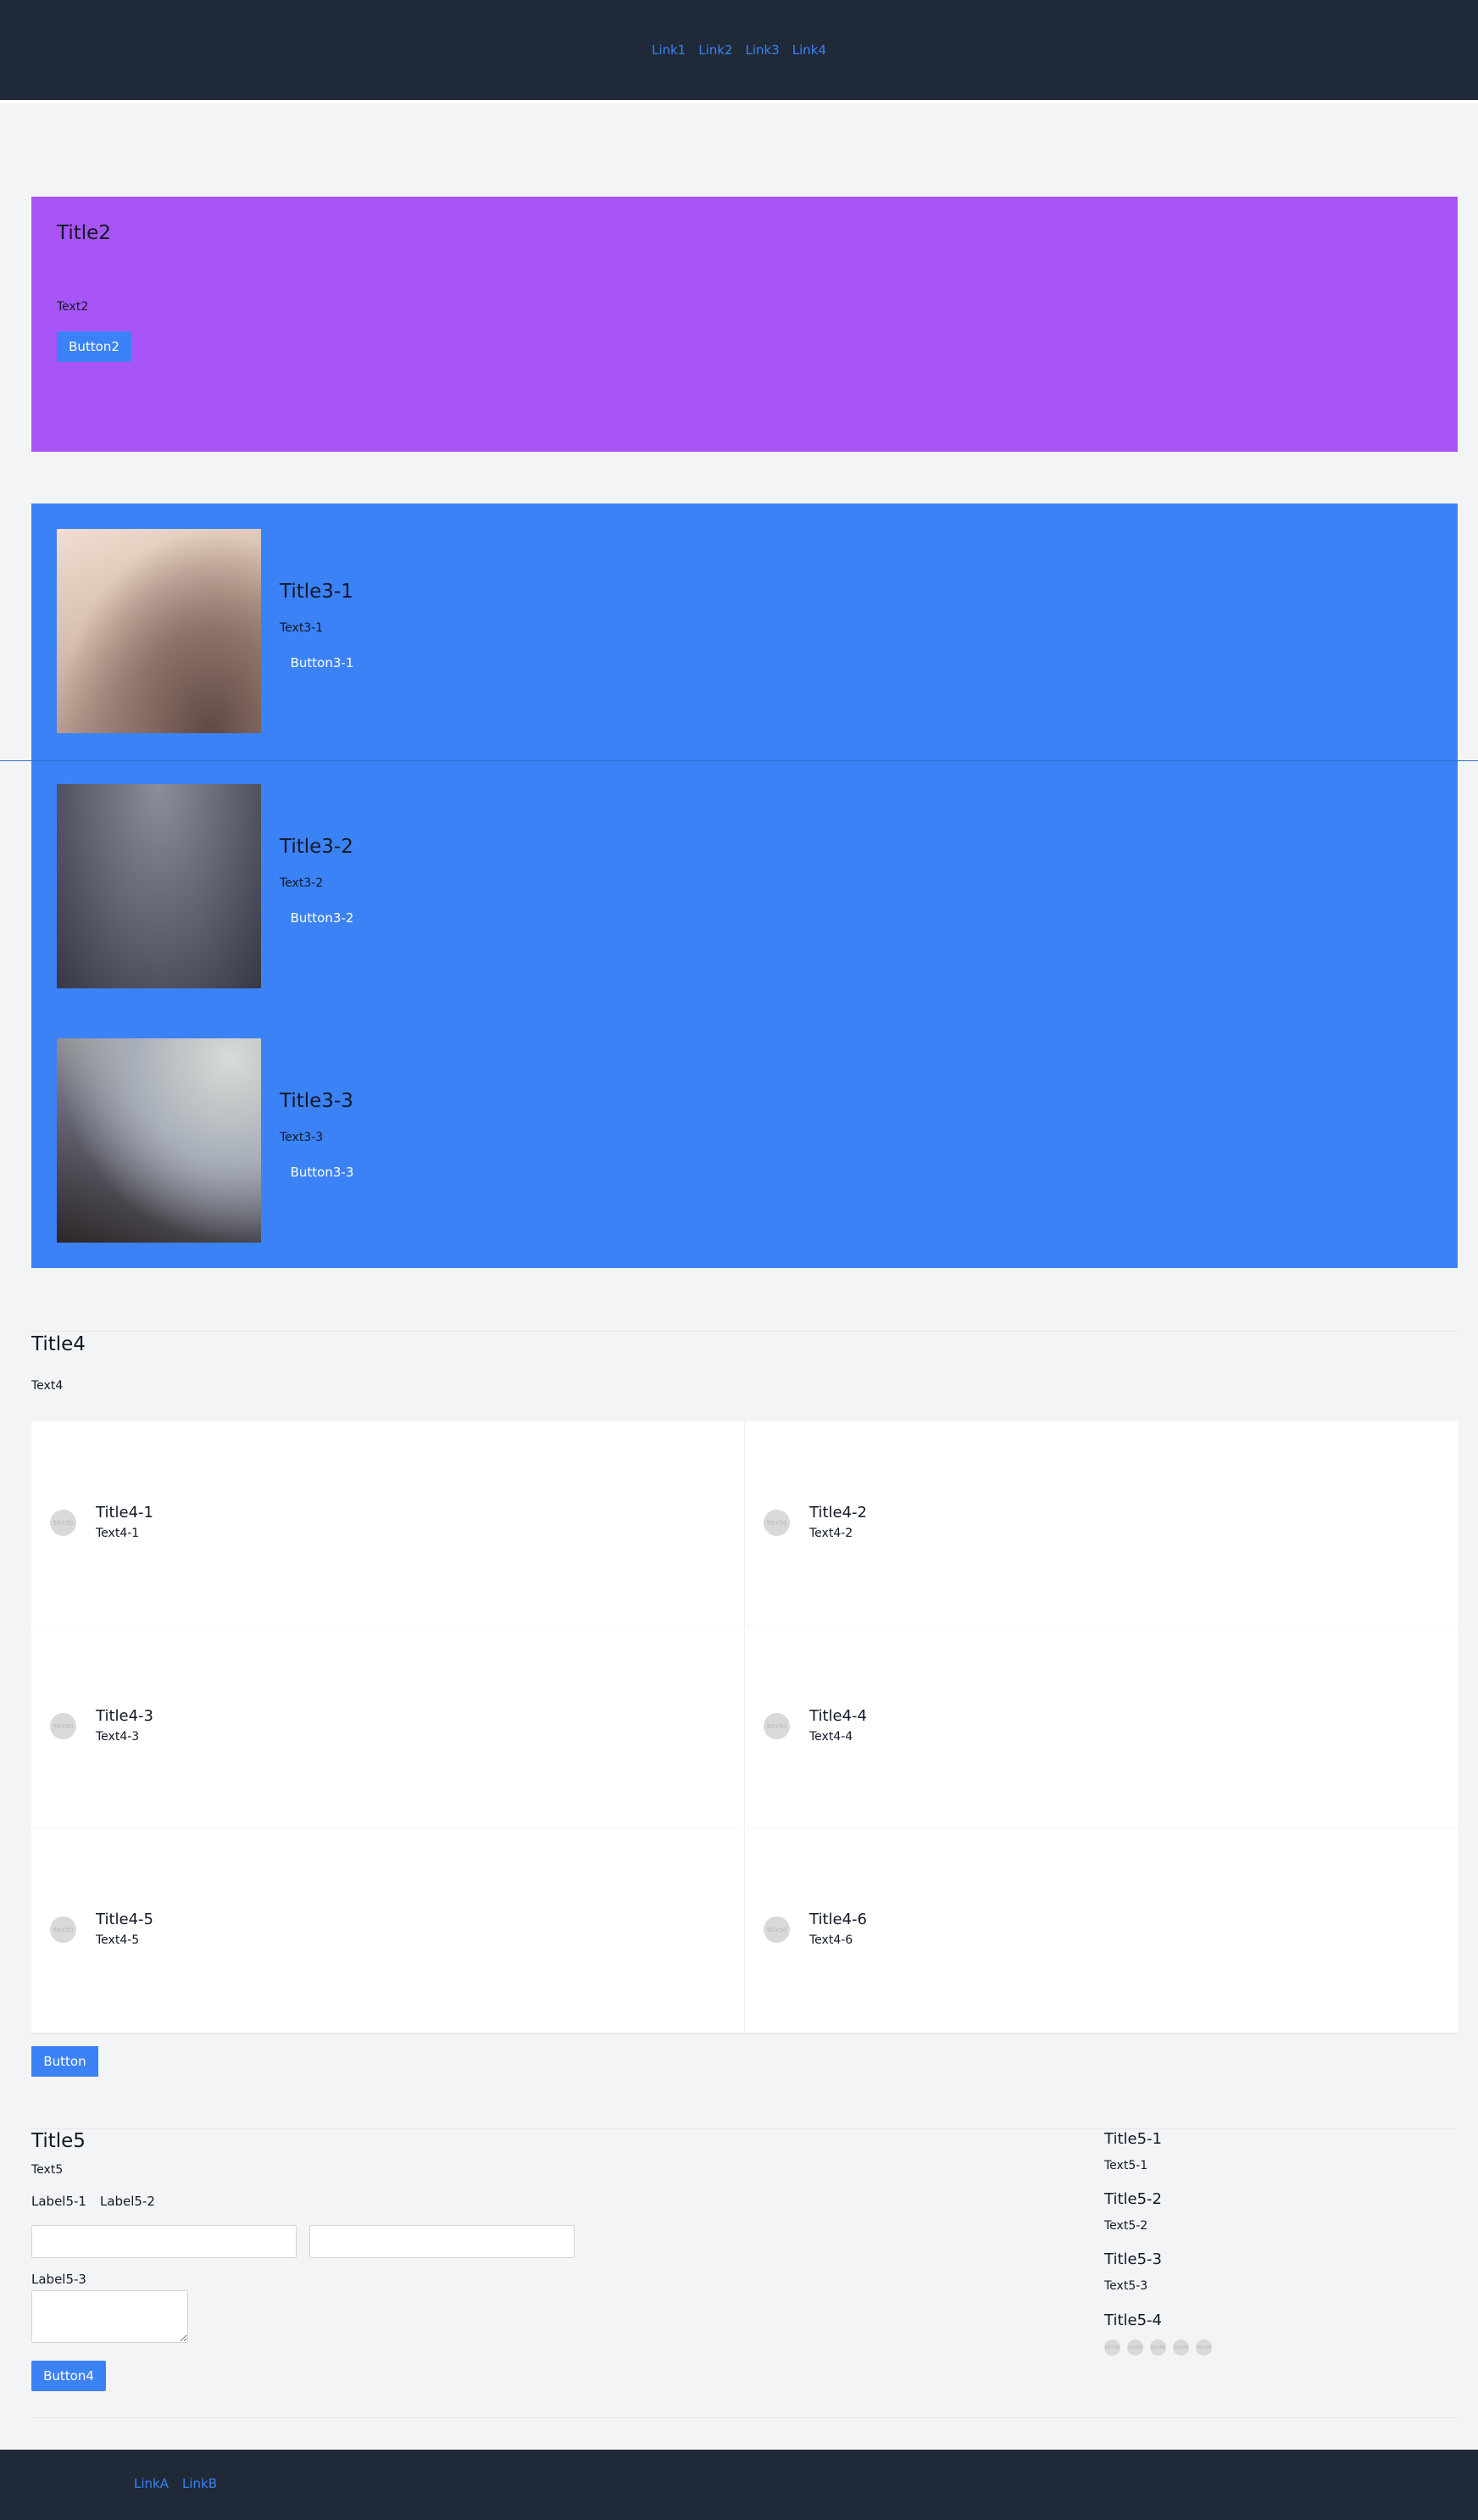 The width and height of the screenshot is (1478, 2520). What do you see at coordinates (1274, 2320) in the screenshot?
I see `sidebar-block: Title5-4` at bounding box center [1274, 2320].